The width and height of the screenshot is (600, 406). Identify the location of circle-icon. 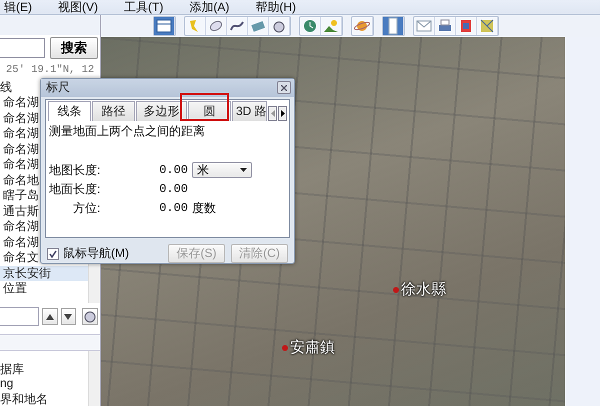
(90, 316).